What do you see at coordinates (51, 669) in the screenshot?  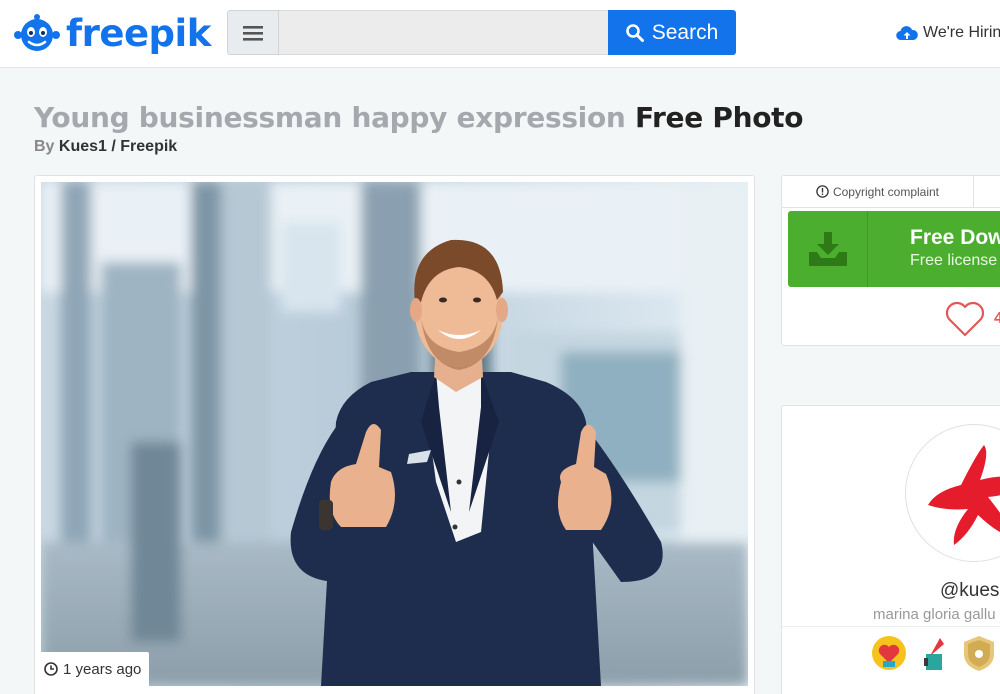 I see `clock-icon` at bounding box center [51, 669].